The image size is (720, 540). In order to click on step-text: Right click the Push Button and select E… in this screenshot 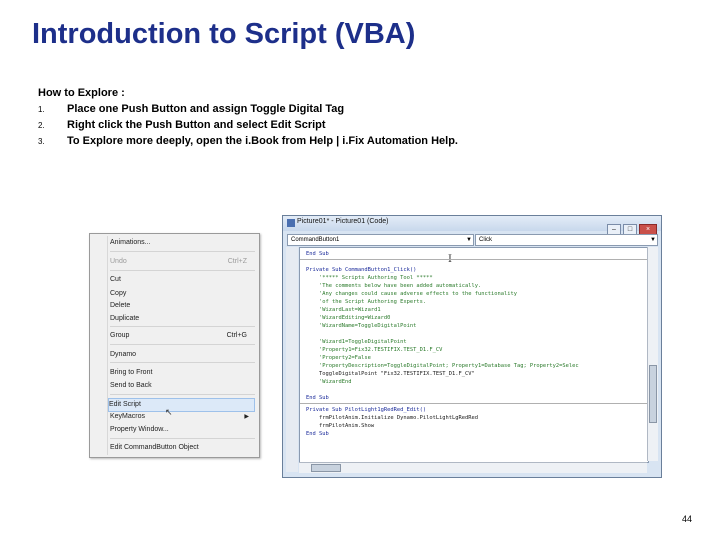, I will do `click(196, 125)`.